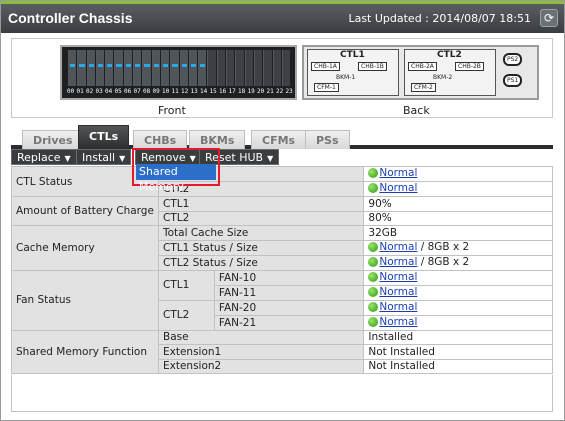  I want to click on cache-ctl2-status-link: Normal, so click(398, 262).